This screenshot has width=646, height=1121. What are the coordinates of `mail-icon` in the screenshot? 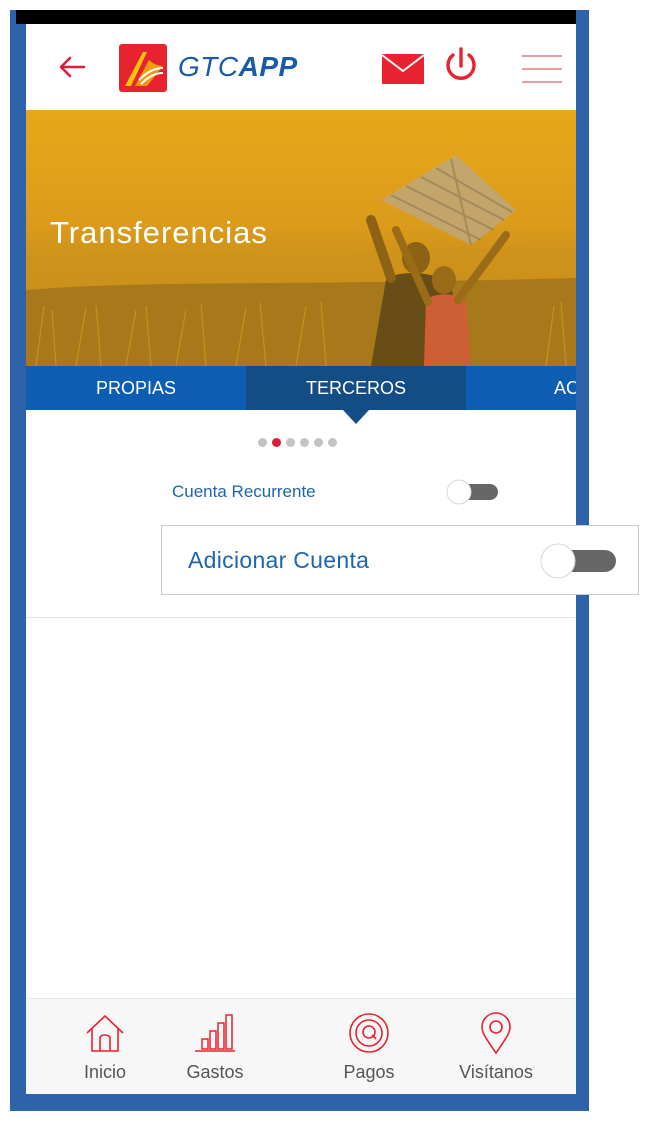 It's located at (403, 69).